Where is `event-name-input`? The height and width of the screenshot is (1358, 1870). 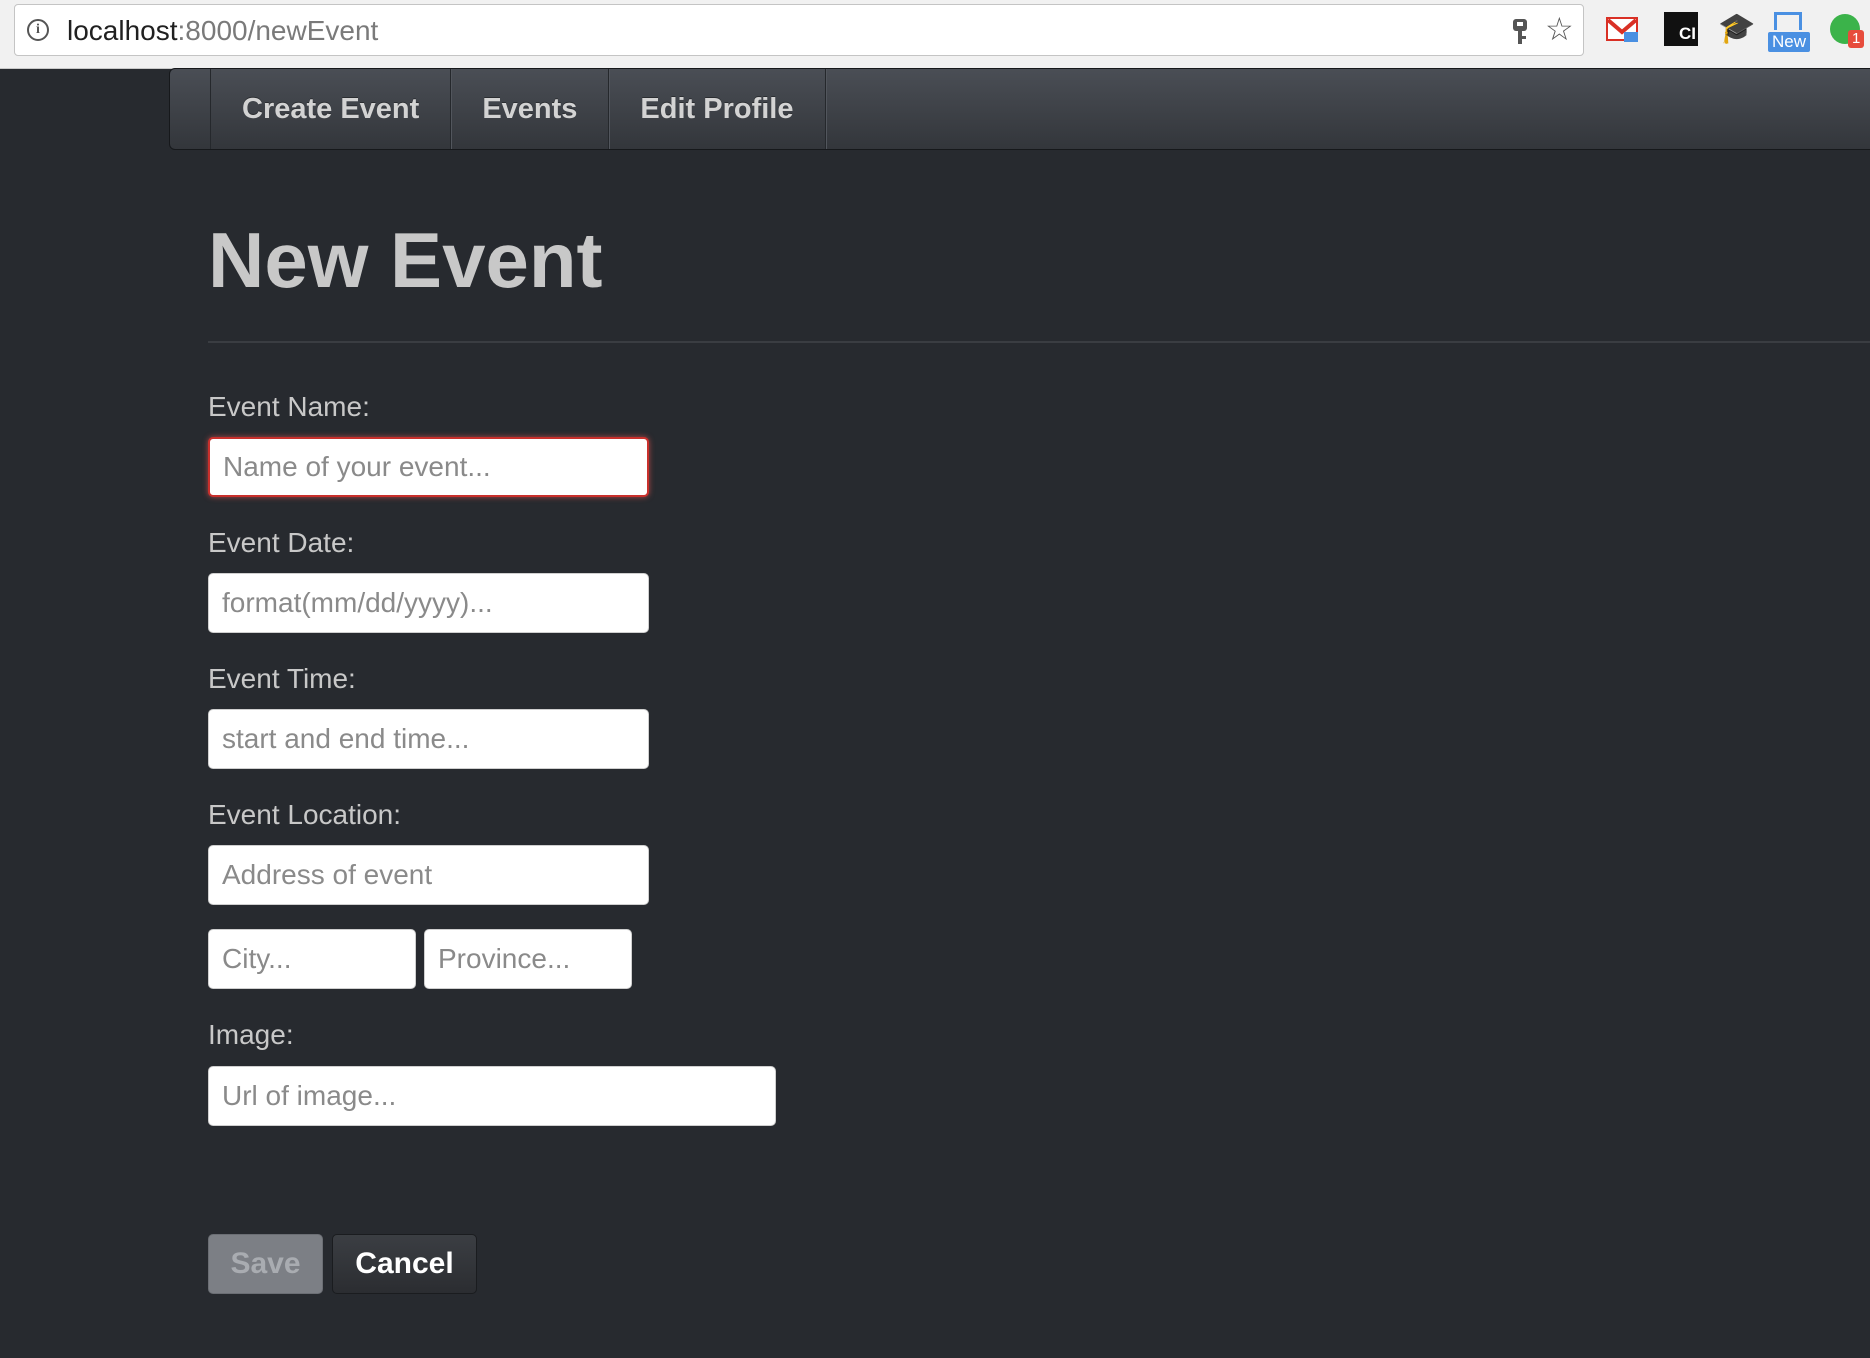 event-name-input is located at coordinates (428, 467).